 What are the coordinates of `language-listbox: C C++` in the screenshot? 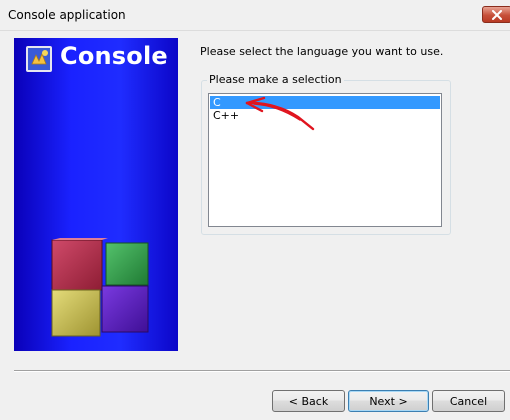 It's located at (325, 160).